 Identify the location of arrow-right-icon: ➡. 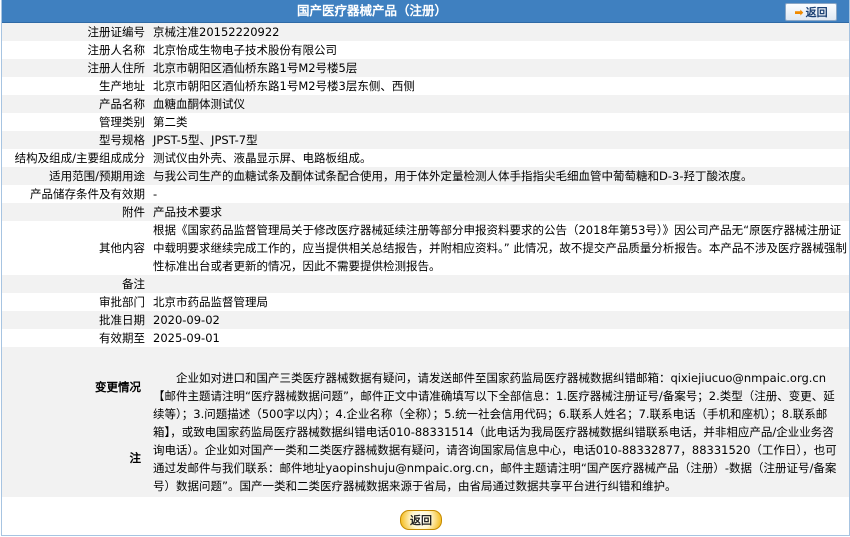
(799, 12).